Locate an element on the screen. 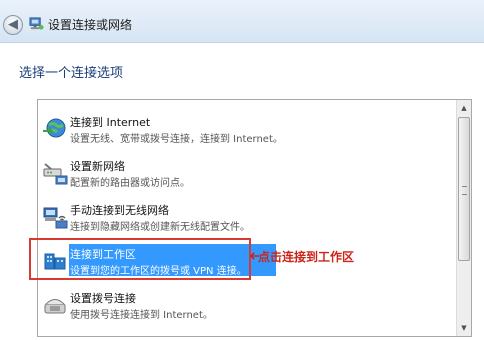 Image resolution: width=484 pixels, height=340 pixels. back-arrow-icon: ◀ is located at coordinates (13, 24).